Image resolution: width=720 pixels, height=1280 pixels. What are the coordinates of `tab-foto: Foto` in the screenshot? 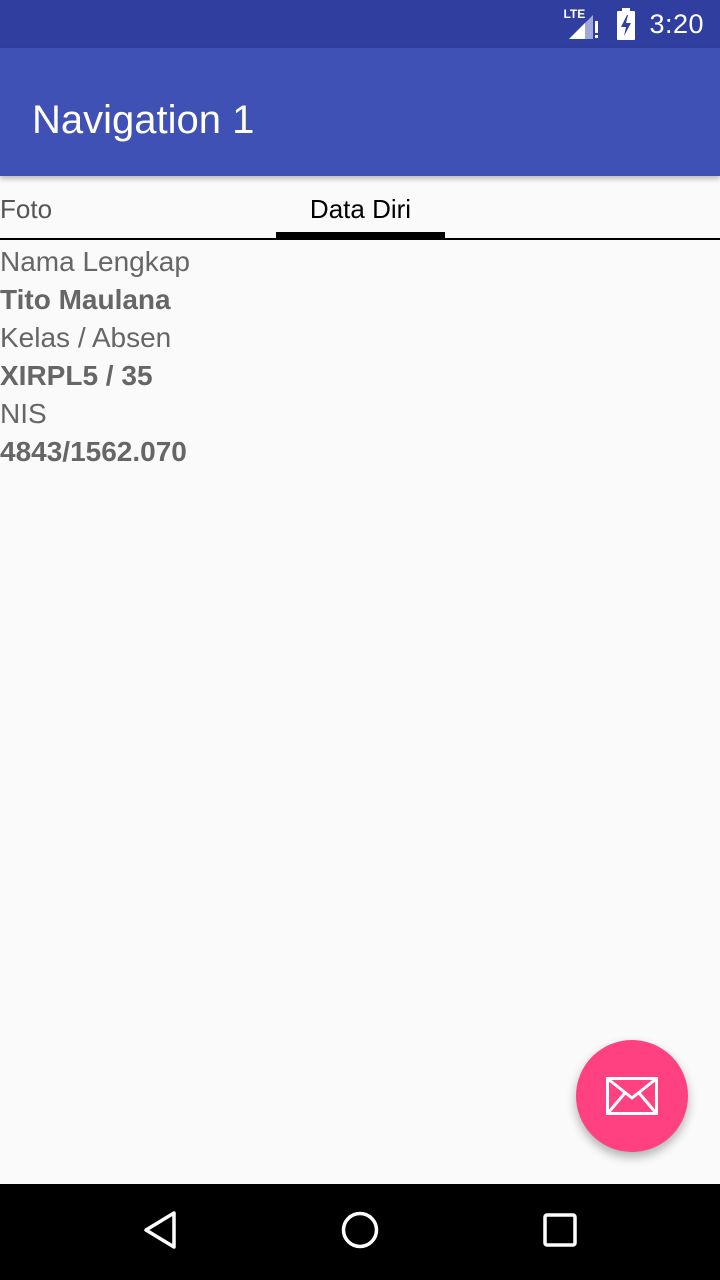 It's located at (26, 209).